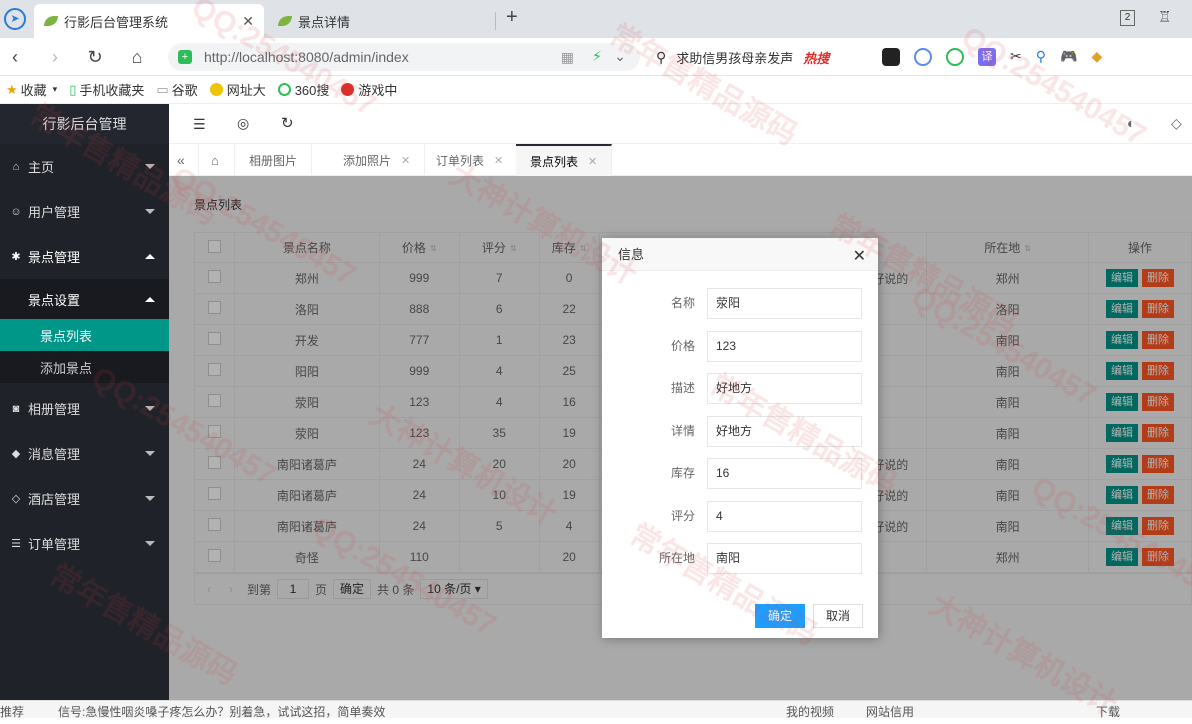  What do you see at coordinates (16, 408) in the screenshot?
I see `camera-icon: ◙` at bounding box center [16, 408].